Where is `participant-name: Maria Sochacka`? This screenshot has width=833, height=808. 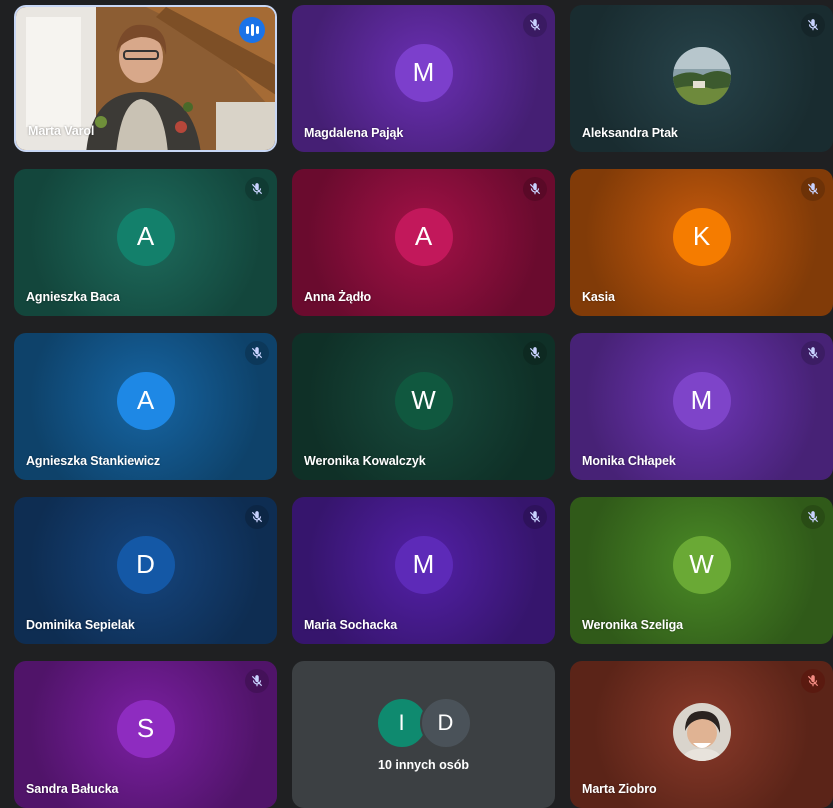
participant-name: Maria Sochacka is located at coordinates (351, 625).